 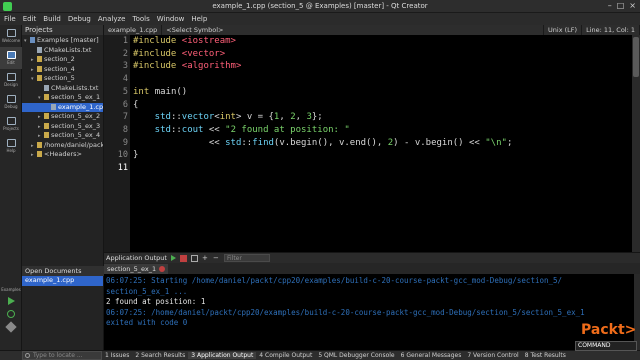 I want to click on code-token: {, so click(x=136, y=104).